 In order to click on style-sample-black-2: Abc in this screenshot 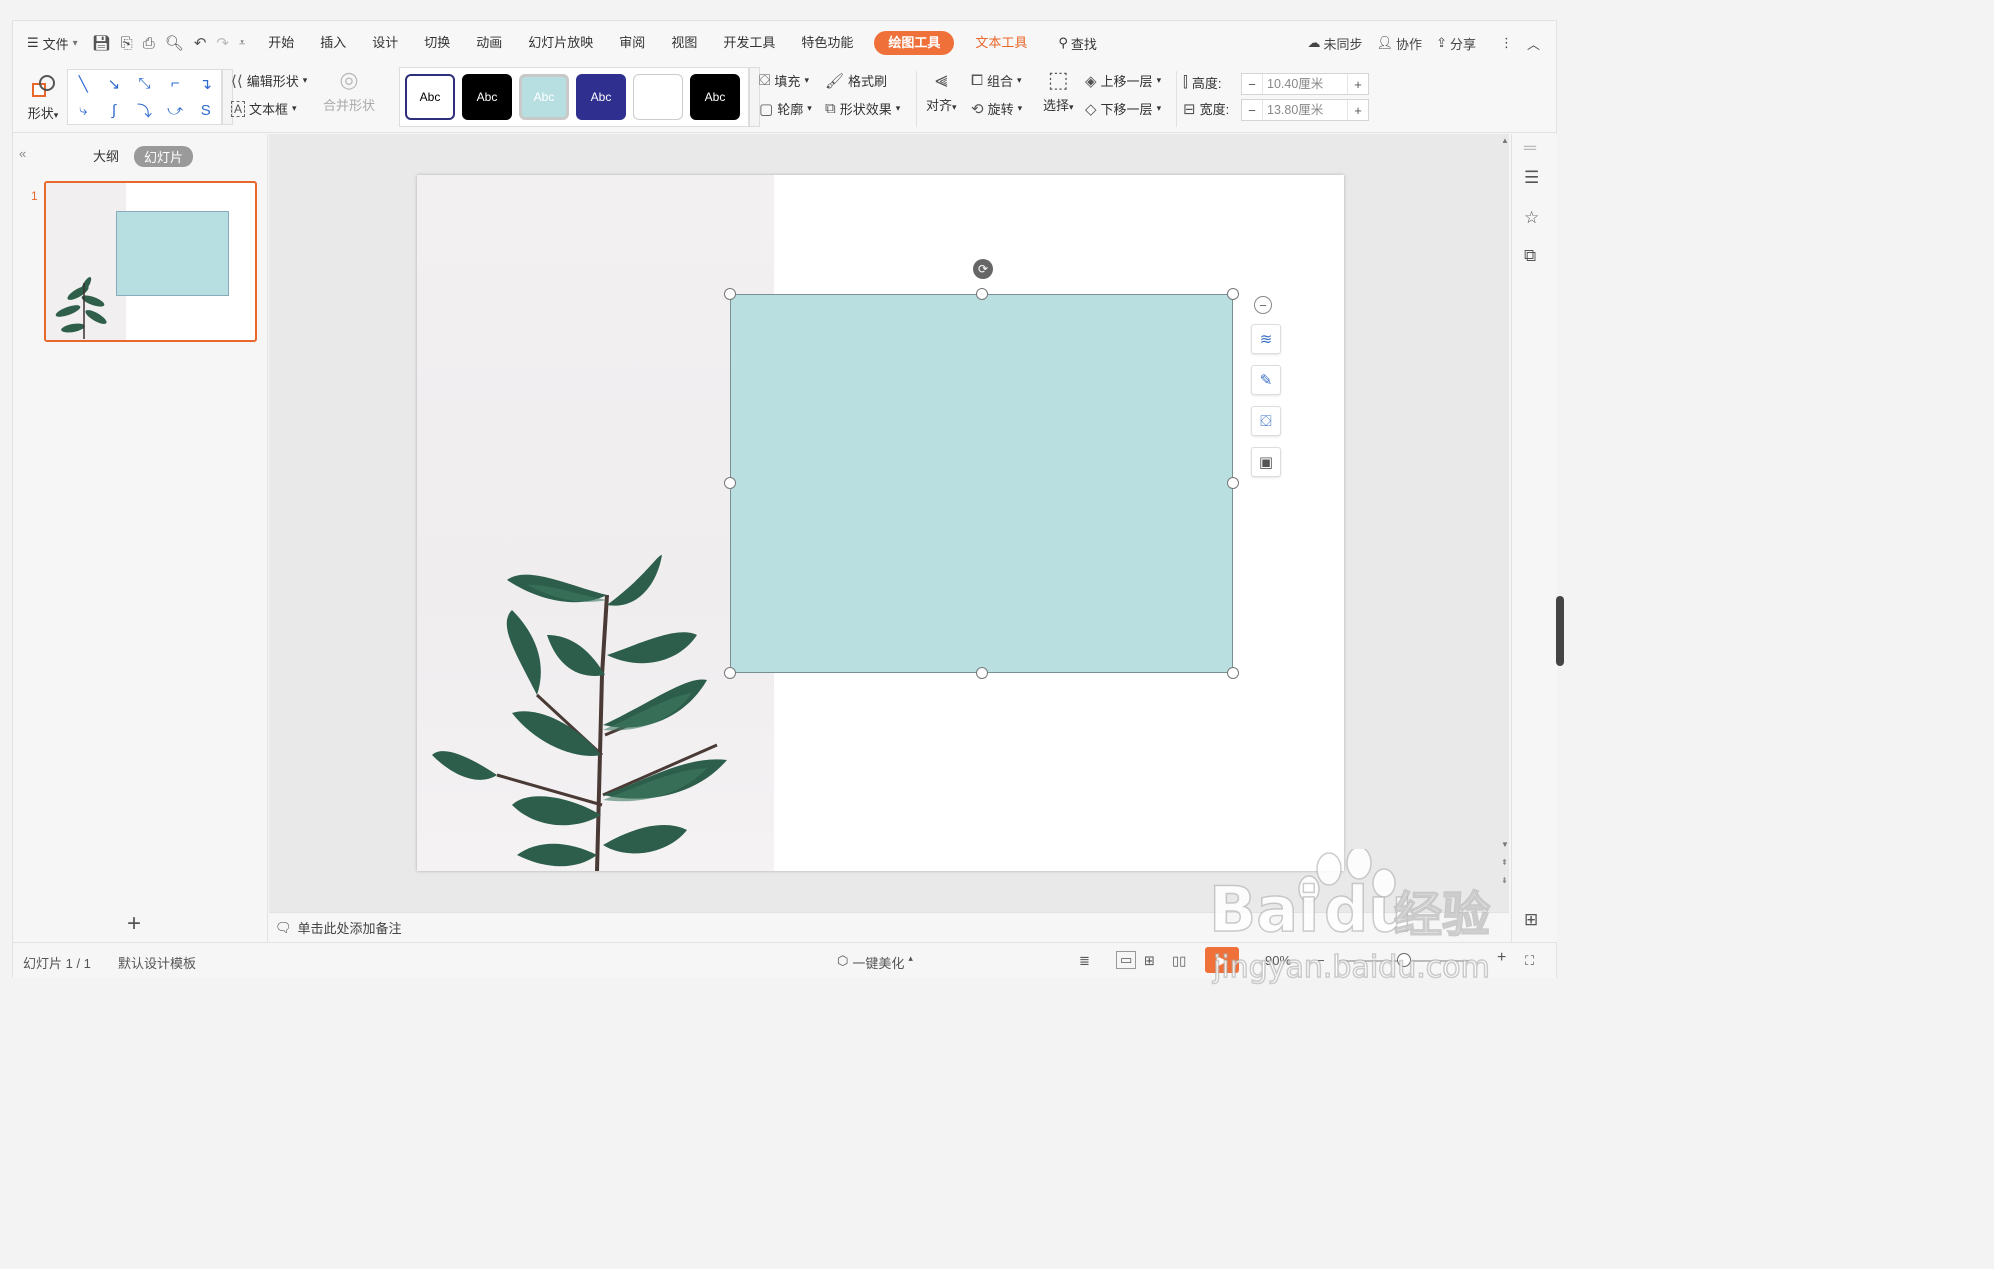, I will do `click(715, 97)`.